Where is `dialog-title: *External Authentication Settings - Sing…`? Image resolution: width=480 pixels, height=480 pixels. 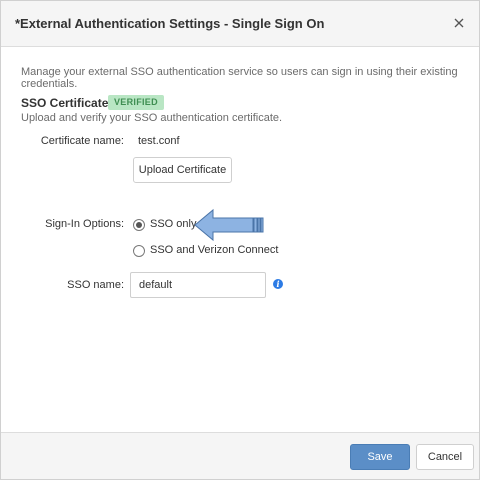 dialog-title: *External Authentication Settings - Sing… is located at coordinates (170, 23).